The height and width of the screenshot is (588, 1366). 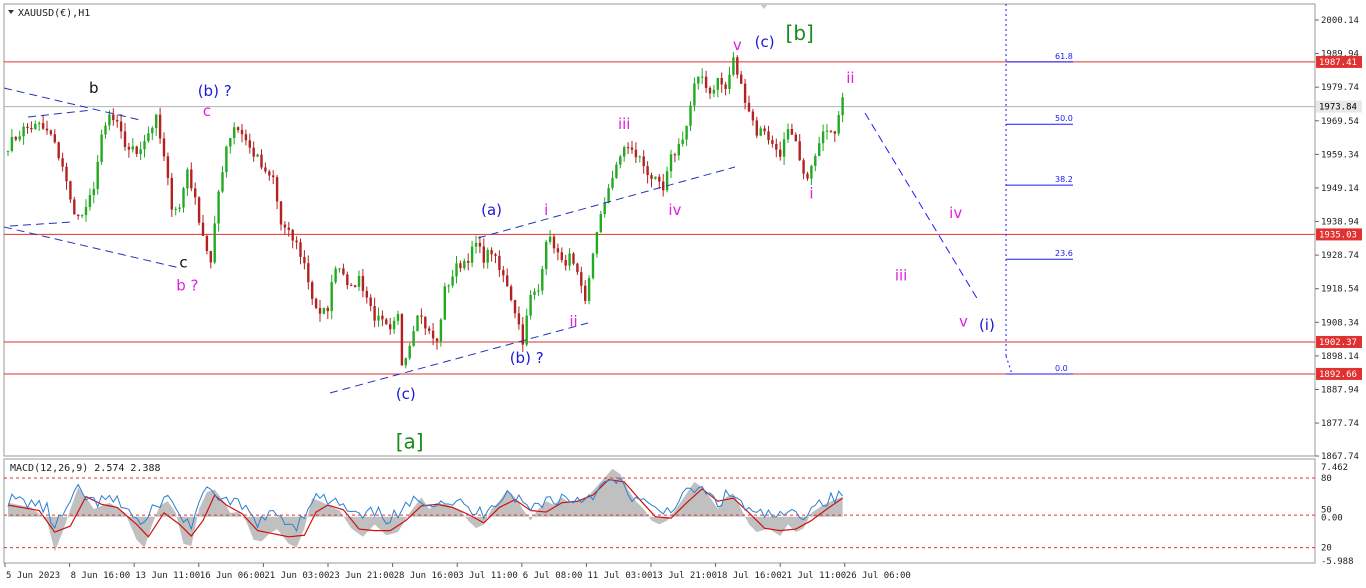 What do you see at coordinates (1340, 122) in the screenshot?
I see `price-axis-label: 1969.54` at bounding box center [1340, 122].